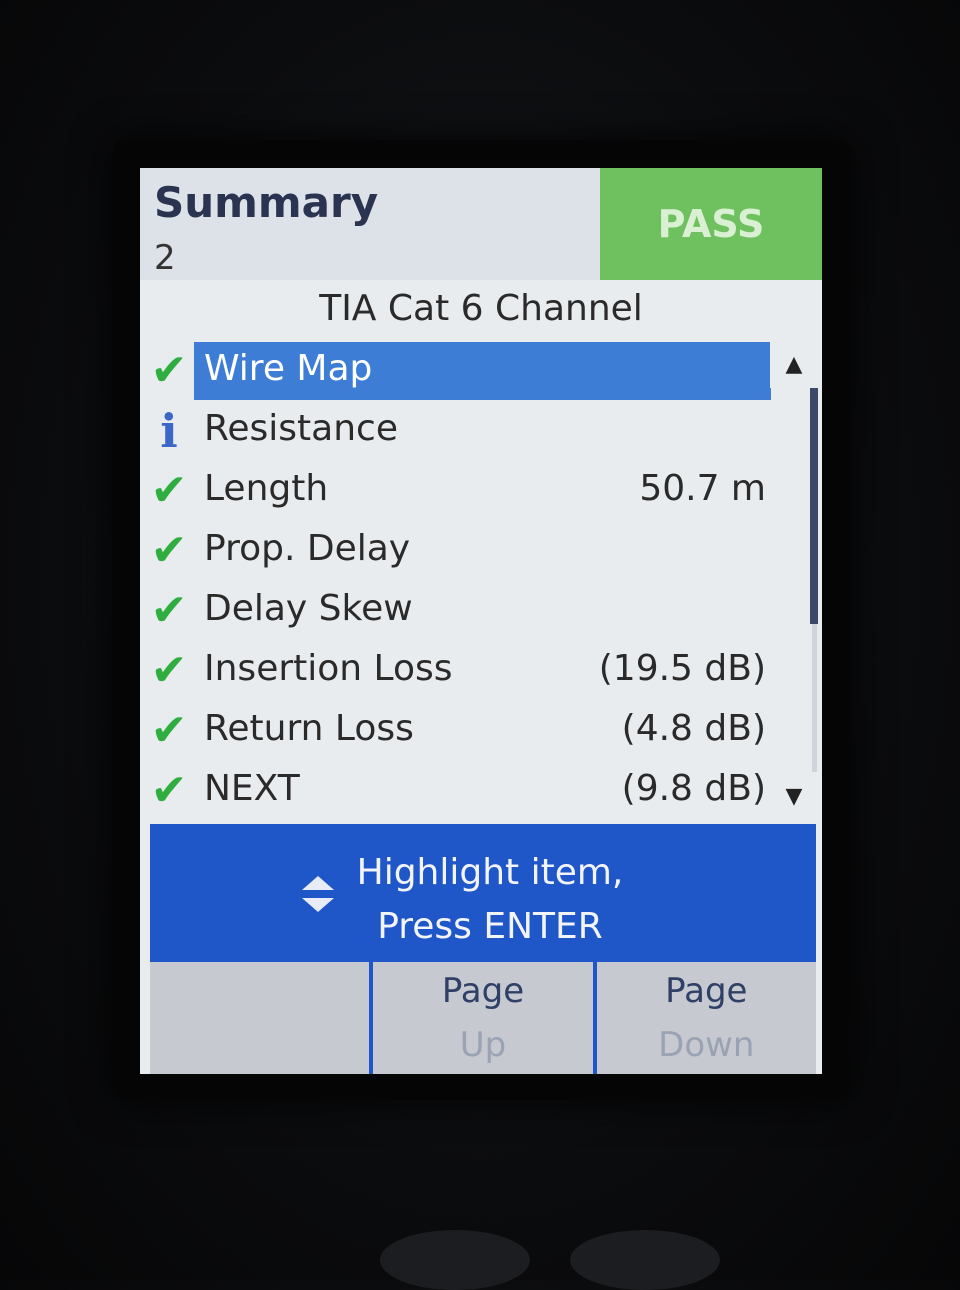 This screenshot has height=1290, width=960. I want to click on instruction-bar: Highlight item, Press ENTER, so click(483, 893).